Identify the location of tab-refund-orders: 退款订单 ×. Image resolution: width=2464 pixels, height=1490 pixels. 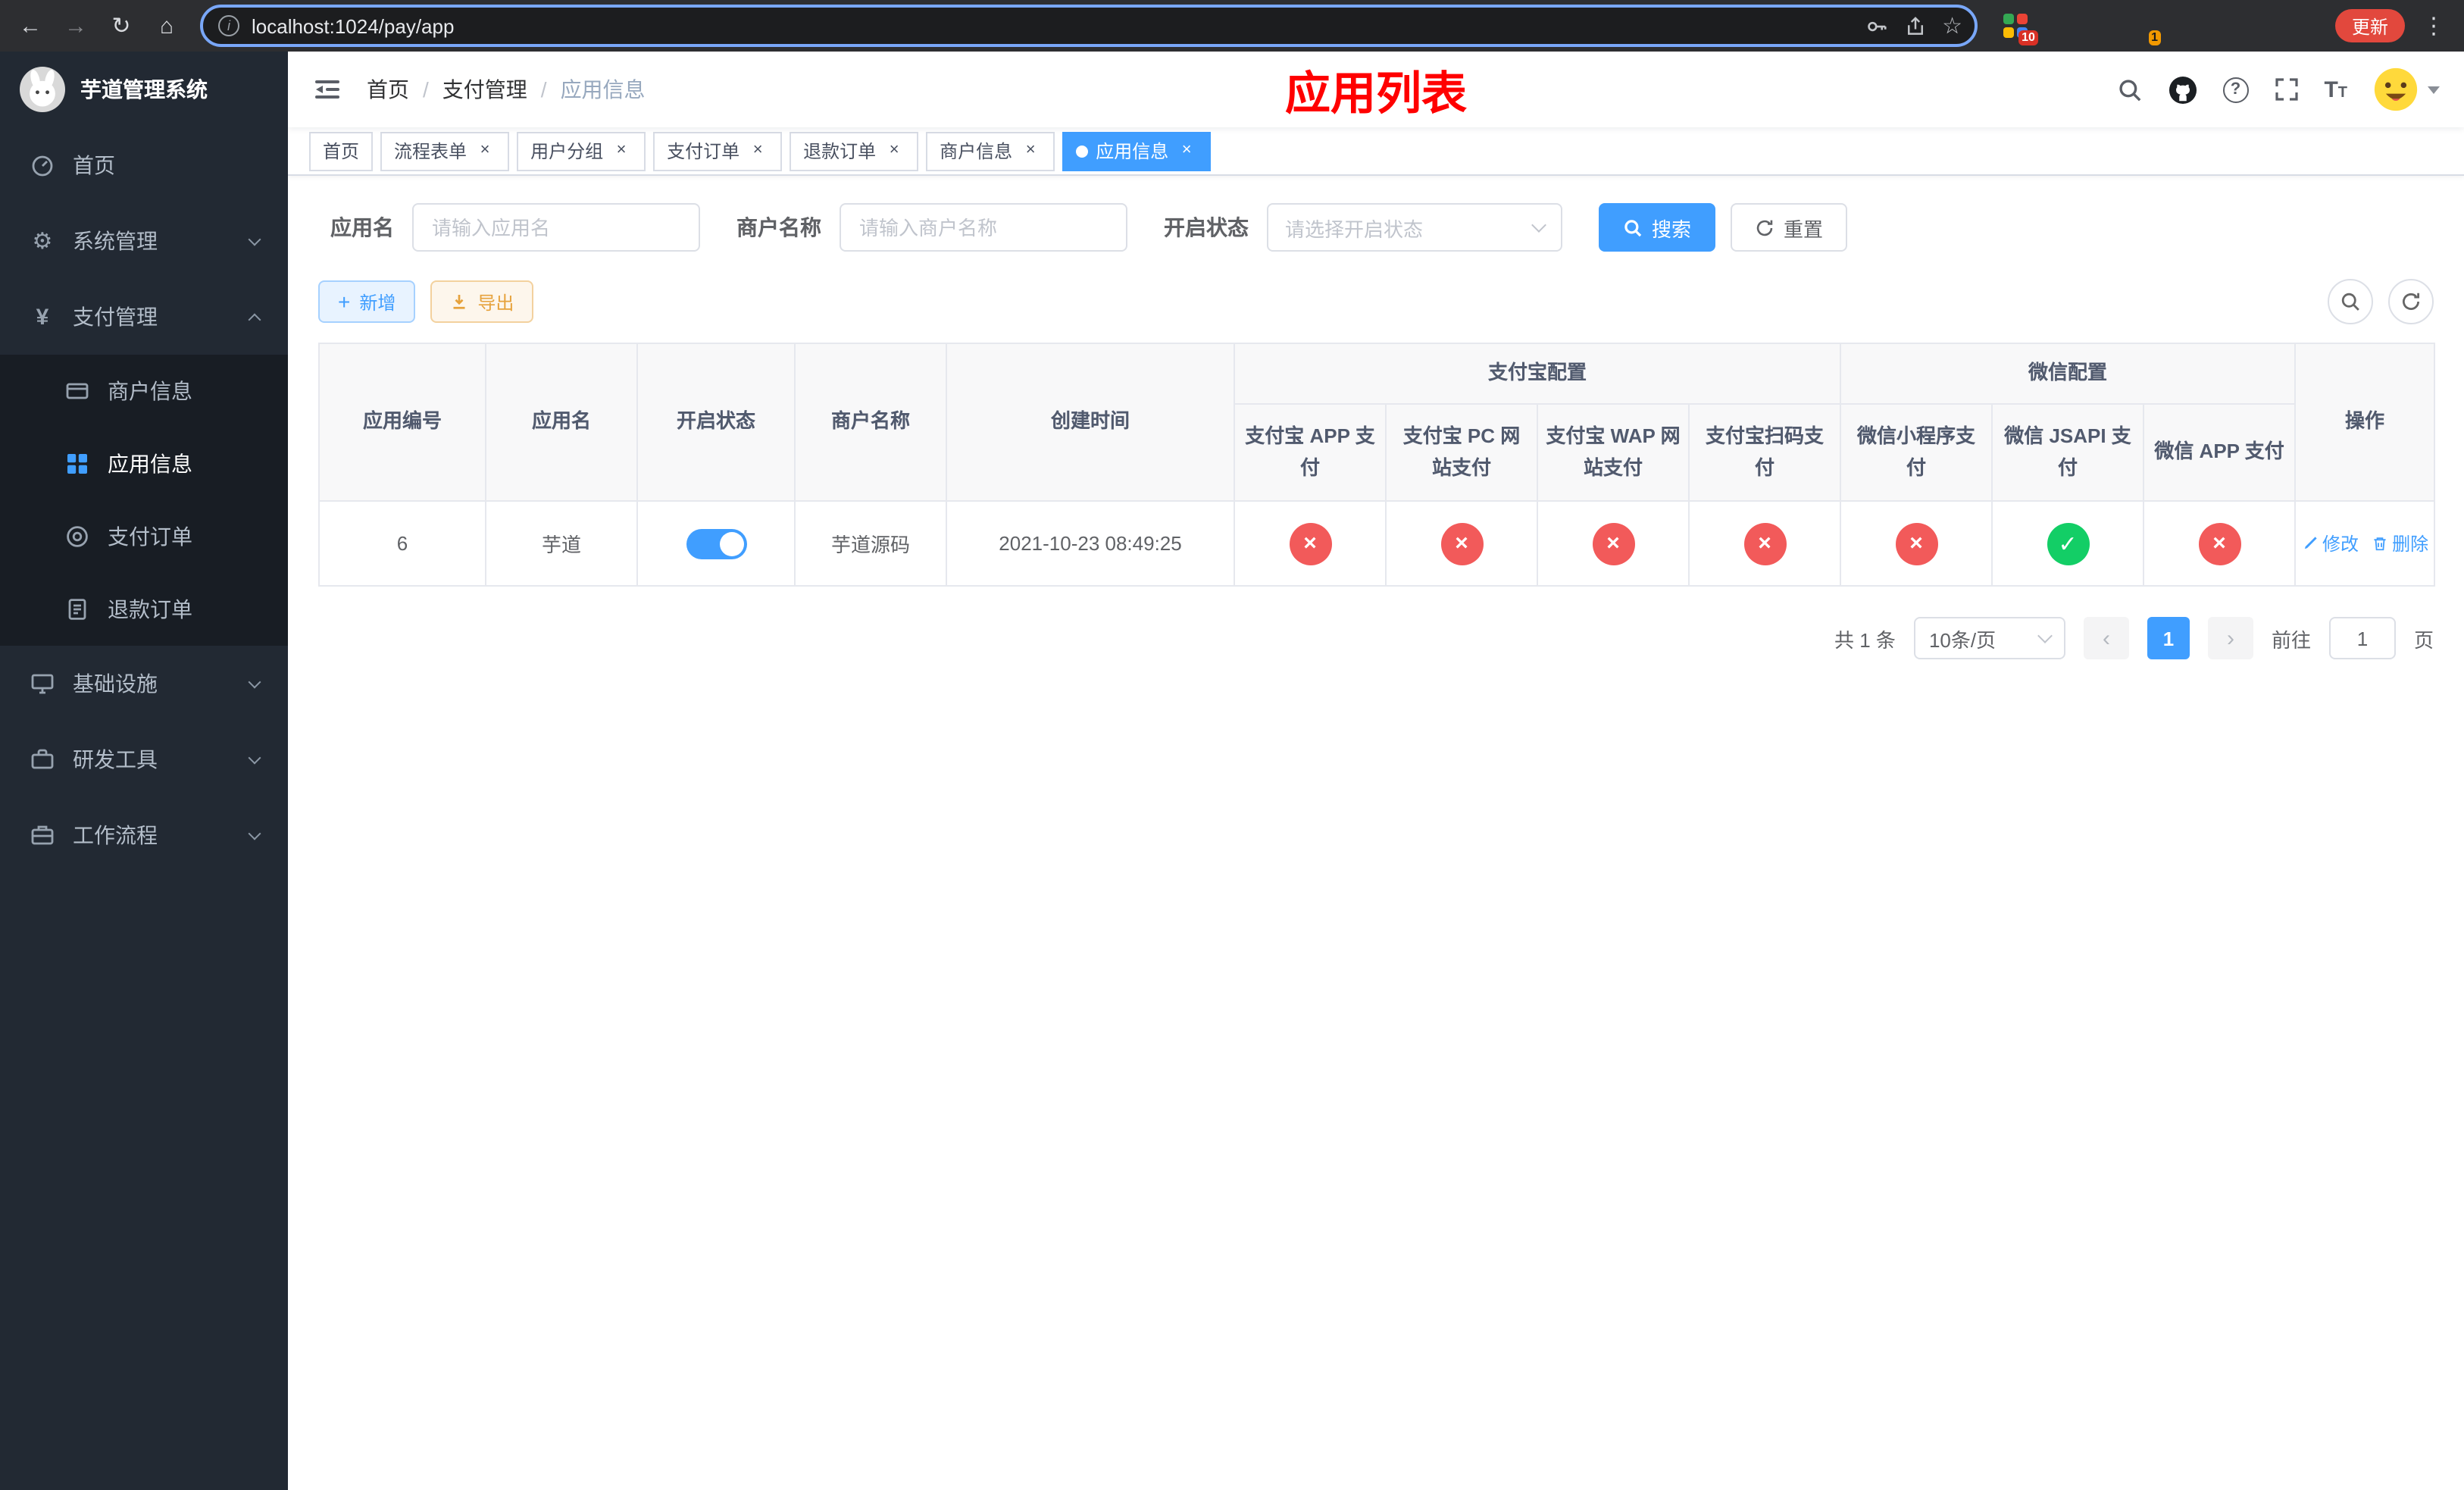
(854, 151).